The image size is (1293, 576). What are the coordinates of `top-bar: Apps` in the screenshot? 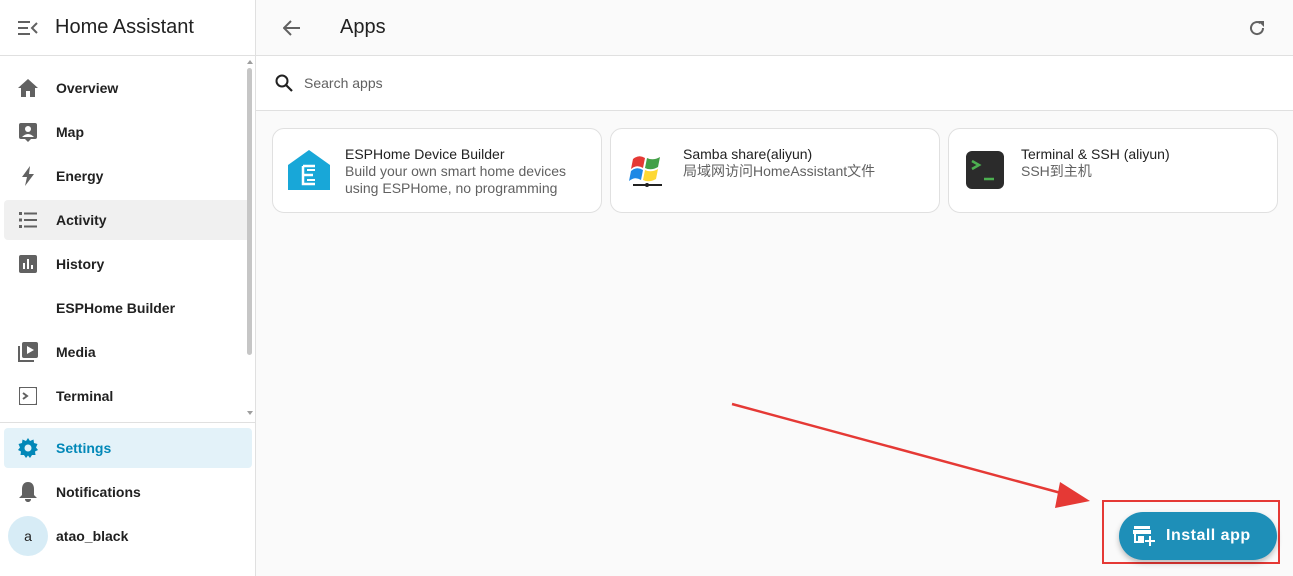 It's located at (774, 28).